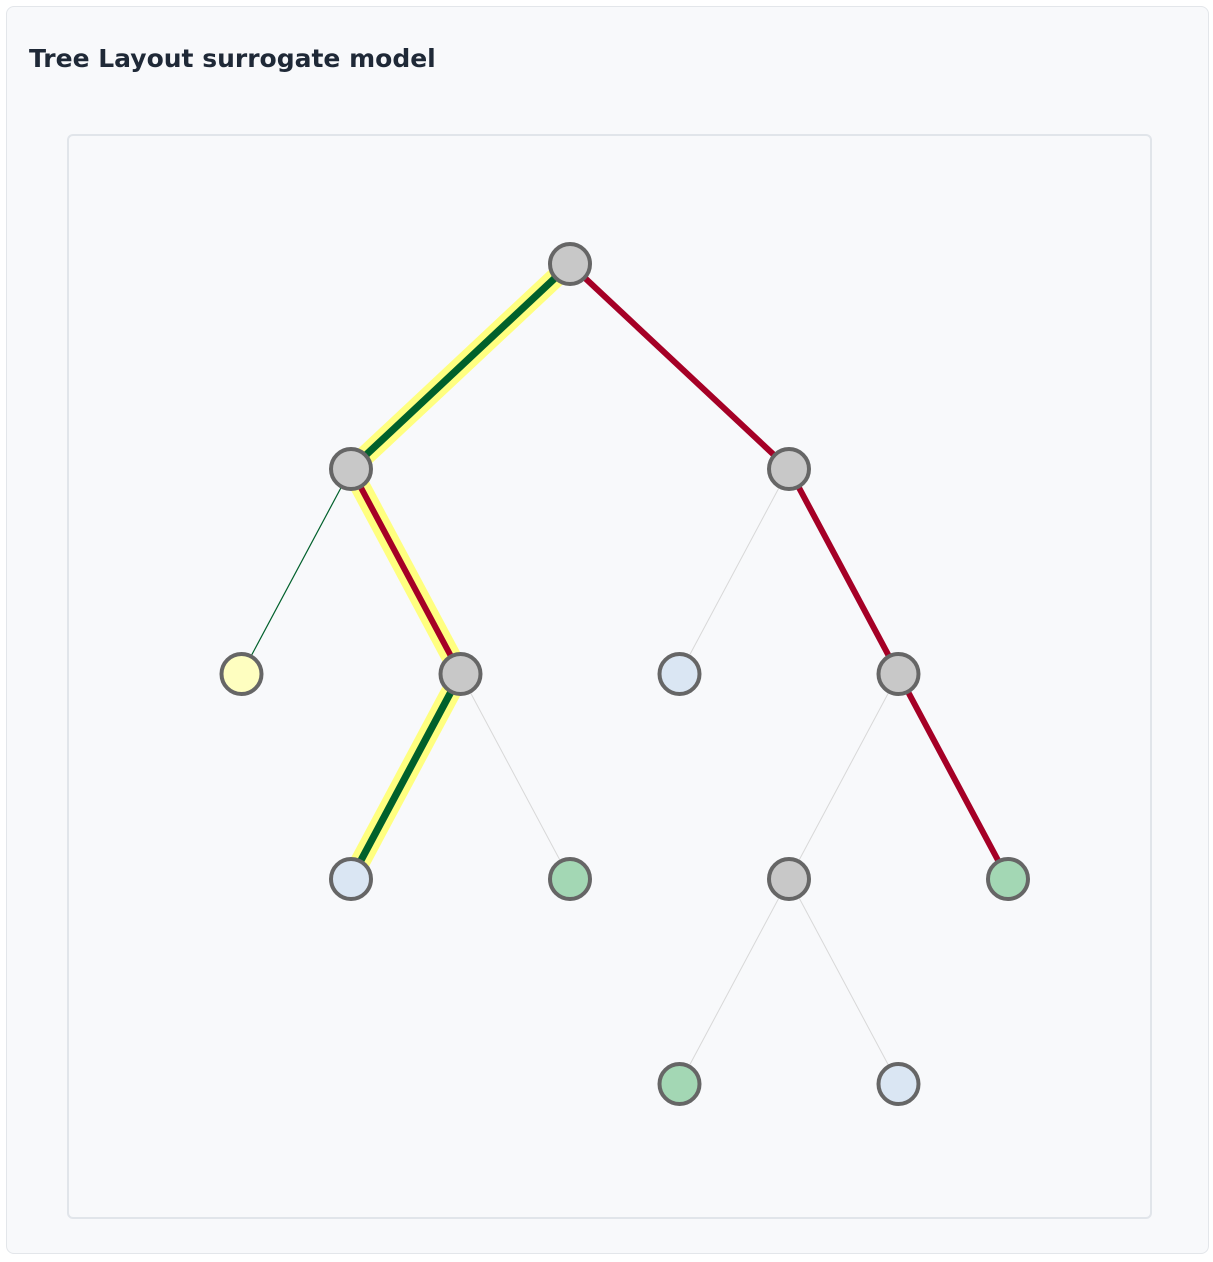  I want to click on tree-node-n10, so click(1008, 879).